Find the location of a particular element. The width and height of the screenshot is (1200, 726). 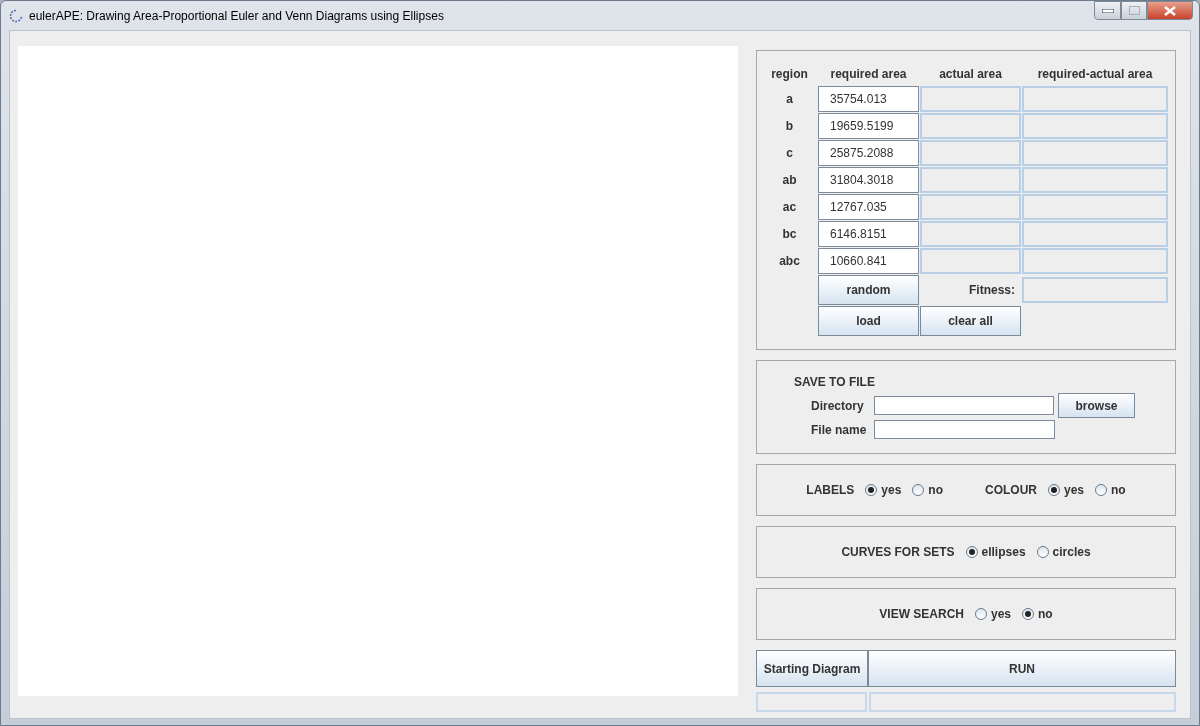

directory-field is located at coordinates (964, 405).